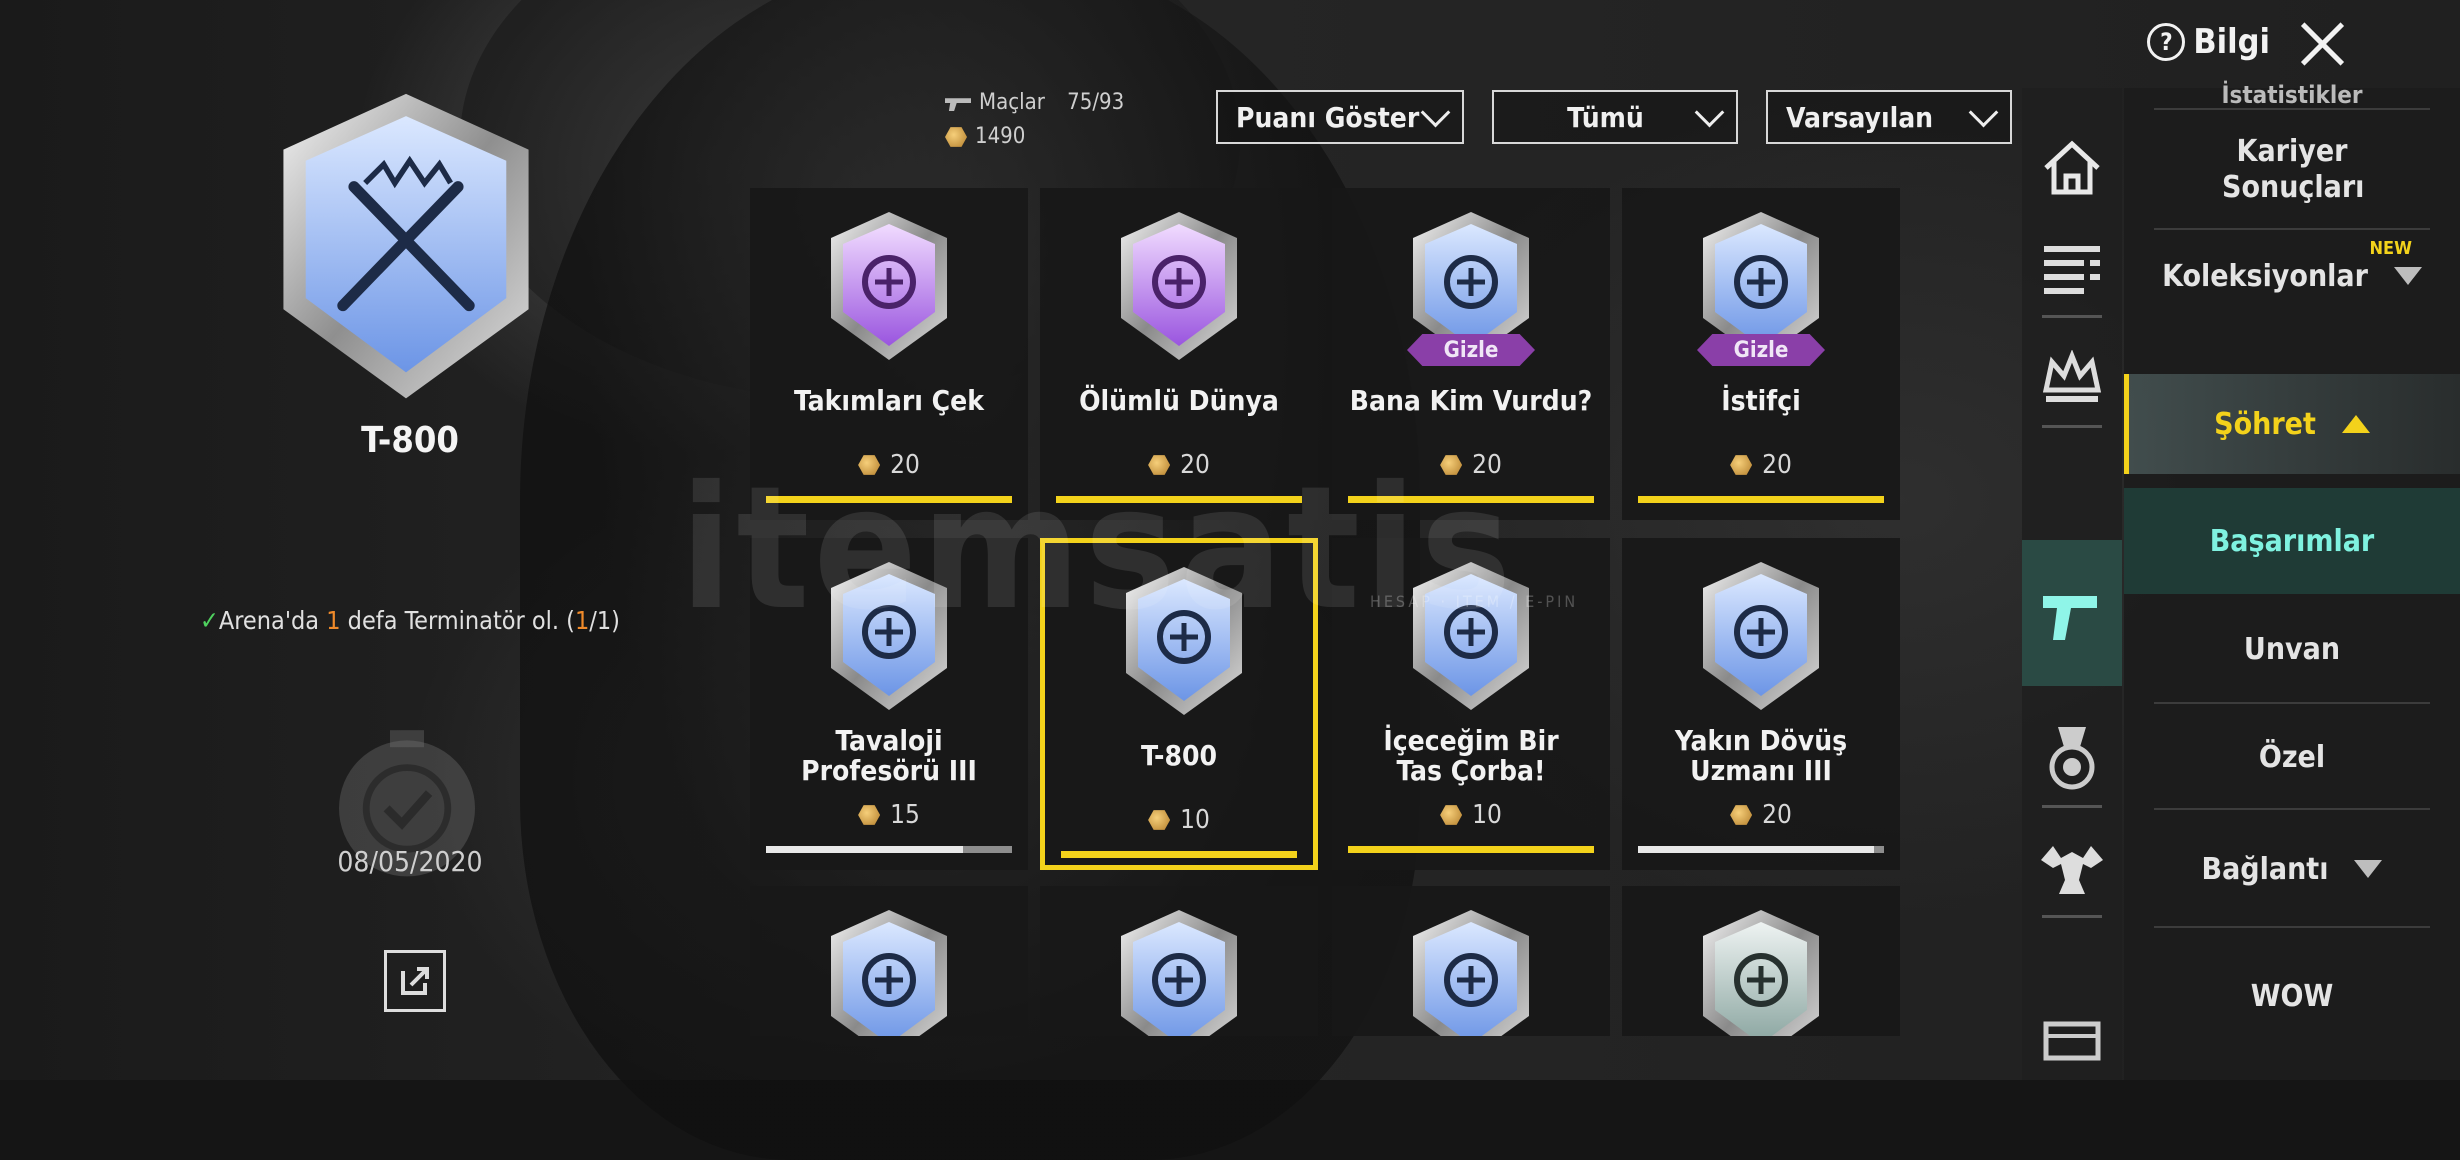 The width and height of the screenshot is (2460, 1160). Describe the element at coordinates (889, 400) in the screenshot. I see `achievement-name: Takımları Çek` at that location.